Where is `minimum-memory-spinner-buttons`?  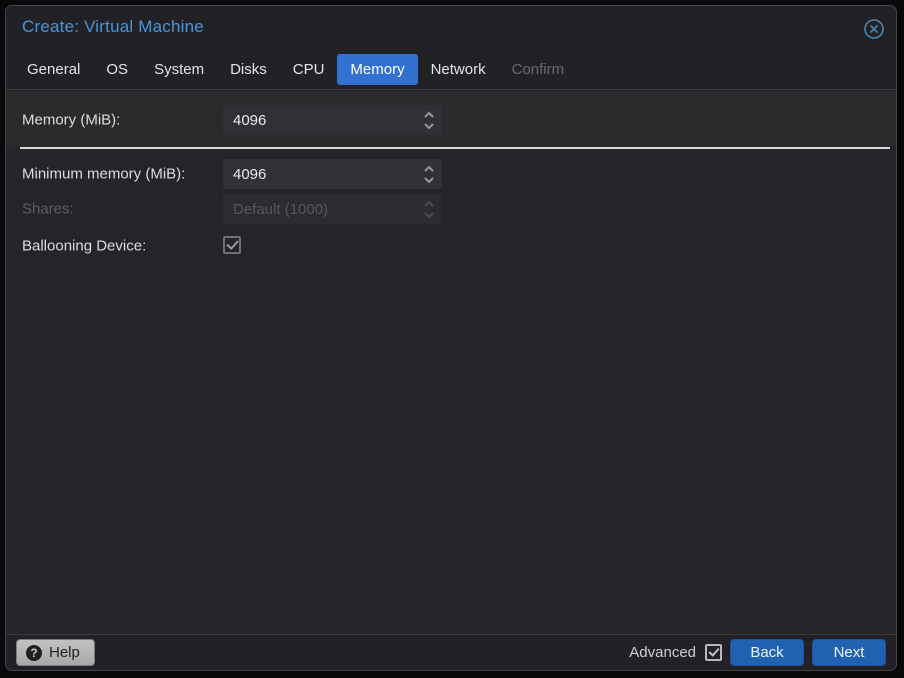
minimum-memory-spinner-buttons is located at coordinates (429, 174).